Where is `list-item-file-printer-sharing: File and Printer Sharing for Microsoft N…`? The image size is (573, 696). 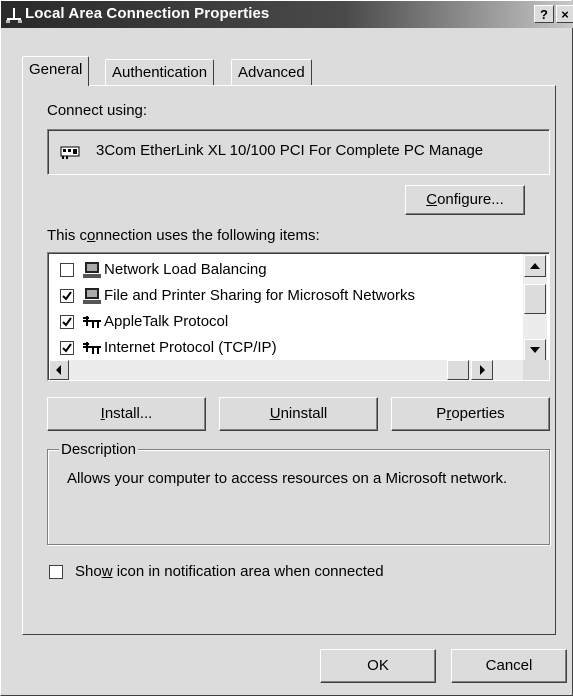 list-item-file-printer-sharing: File and Printer Sharing for Microsoft N… is located at coordinates (290, 297).